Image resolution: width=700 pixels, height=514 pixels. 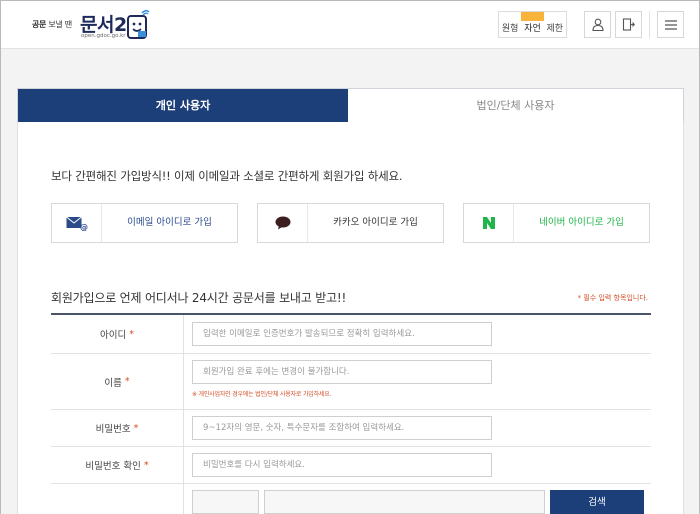 I want to click on section-title: 회원가입으로 언제 어디서나 24시간 공문서를 보내고 받고!!, so click(x=199, y=298).